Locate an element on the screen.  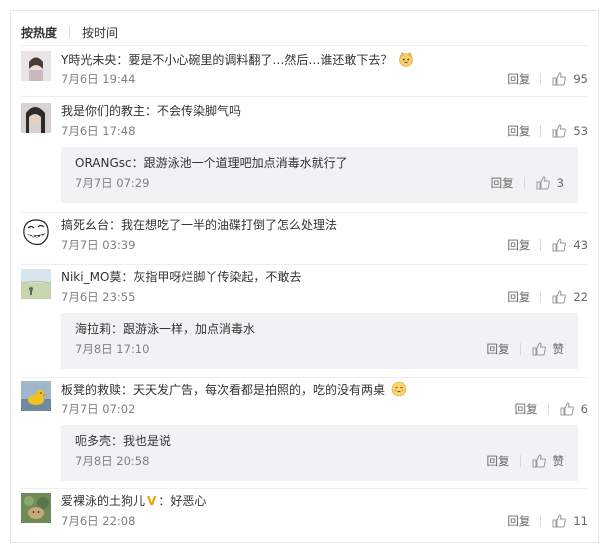
cat-face-emoji-icon is located at coordinates (406, 59).